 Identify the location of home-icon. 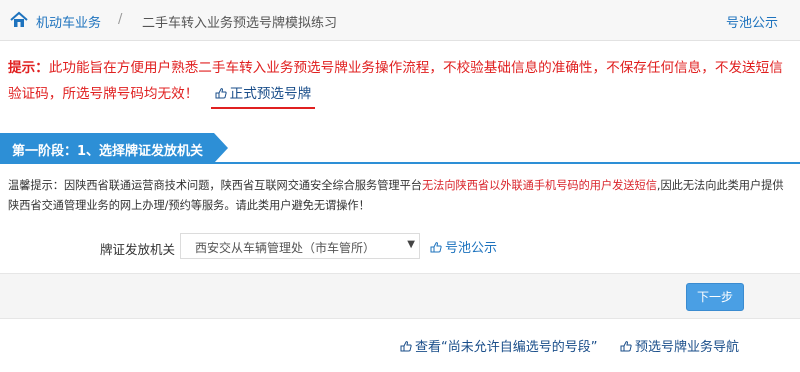
(19, 19).